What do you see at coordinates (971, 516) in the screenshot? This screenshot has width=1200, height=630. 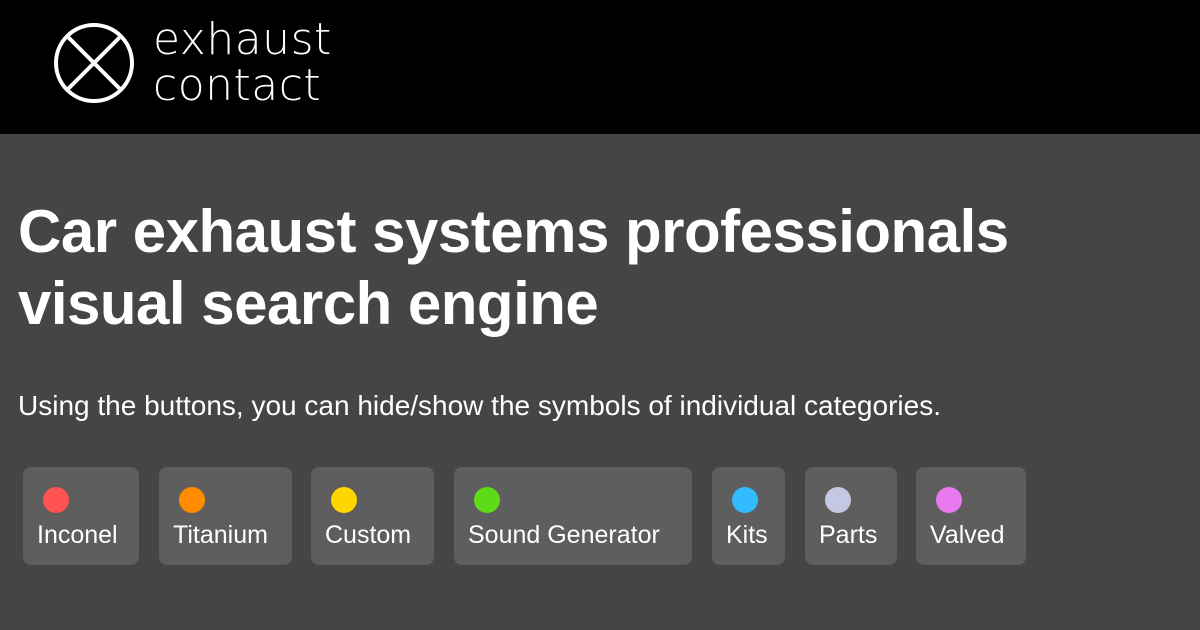 I see `filter-button-valved: Valved` at bounding box center [971, 516].